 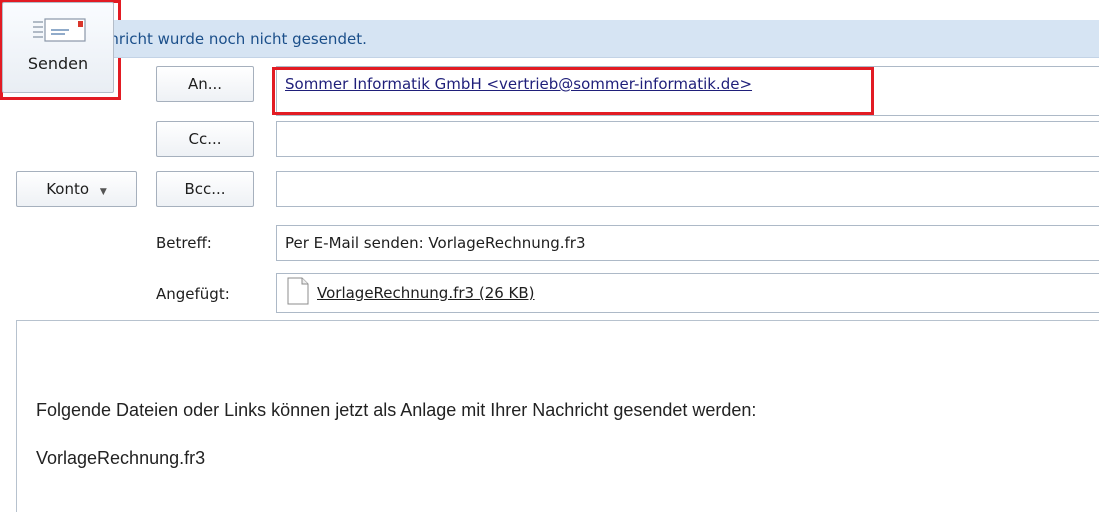 What do you see at coordinates (68, 189) in the screenshot?
I see `account-button-label: Konto` at bounding box center [68, 189].